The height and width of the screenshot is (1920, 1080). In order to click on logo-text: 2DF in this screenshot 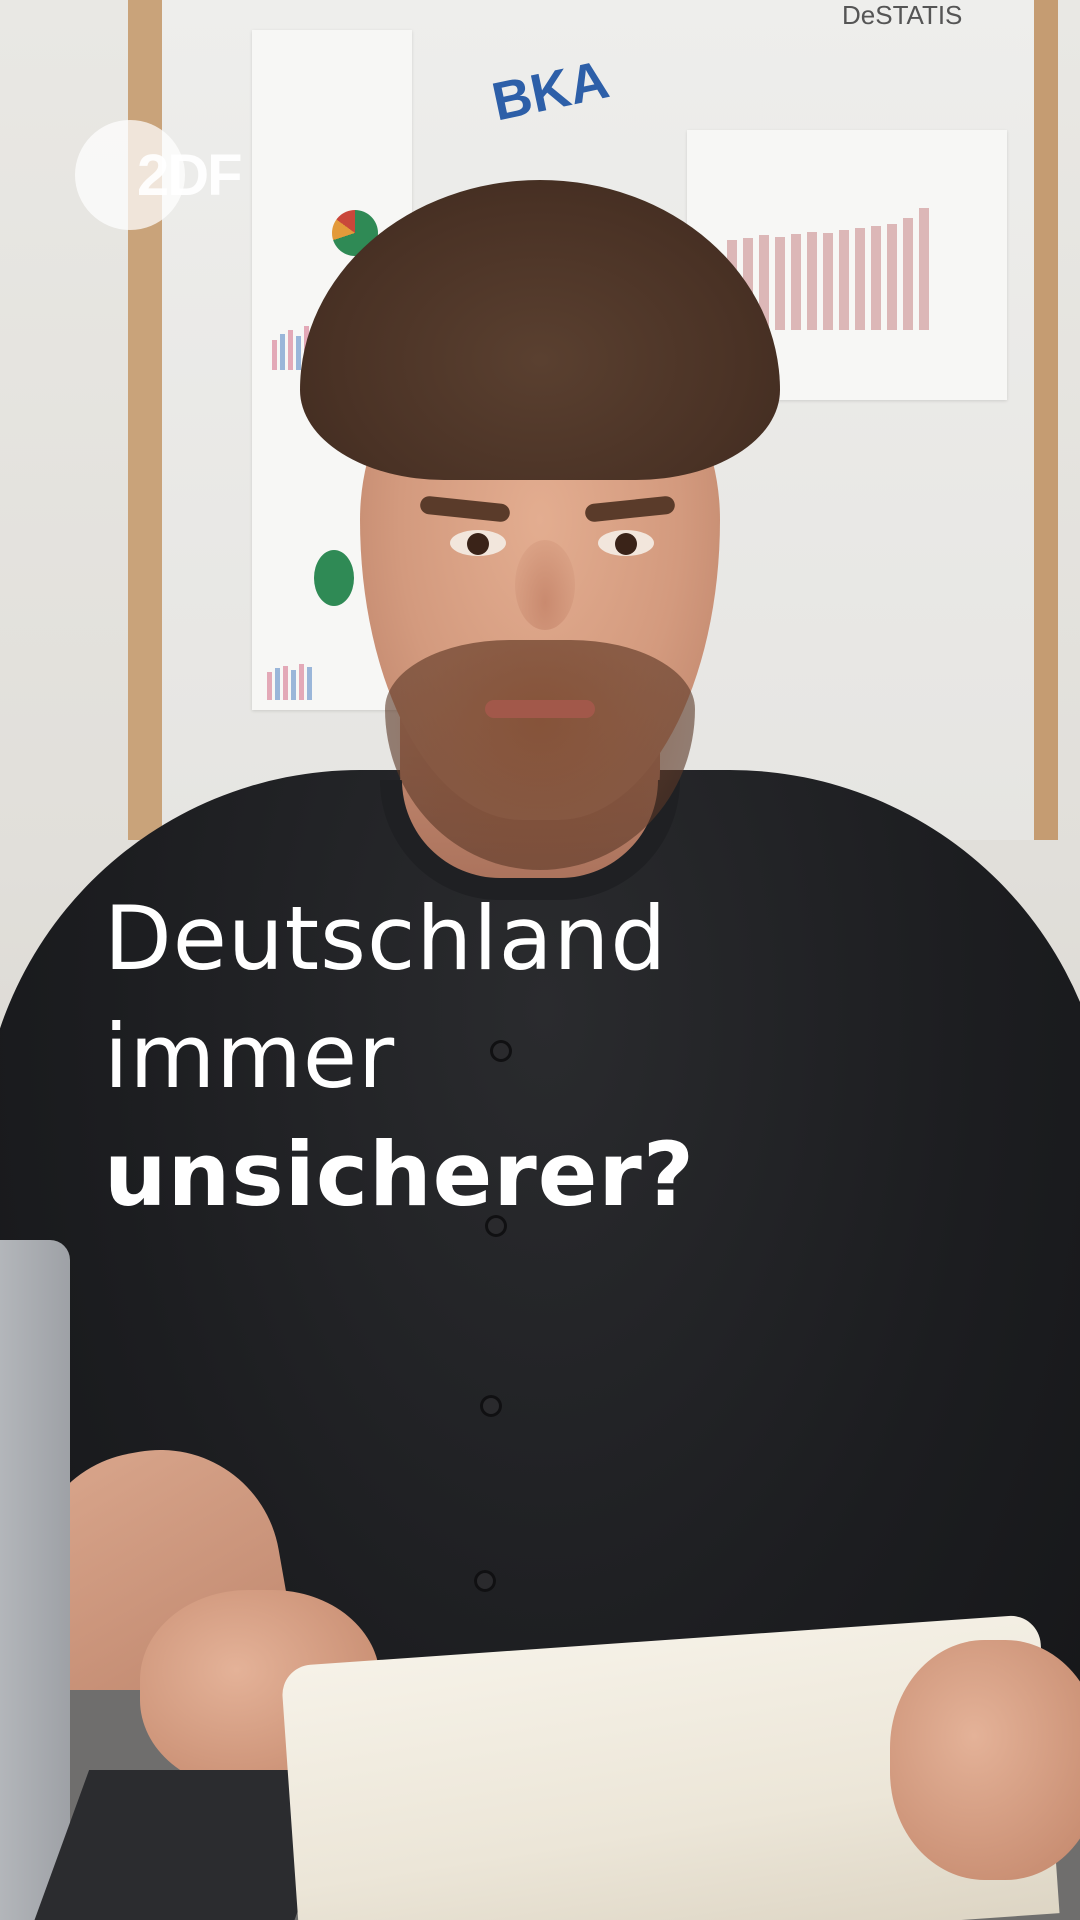, I will do `click(190, 175)`.